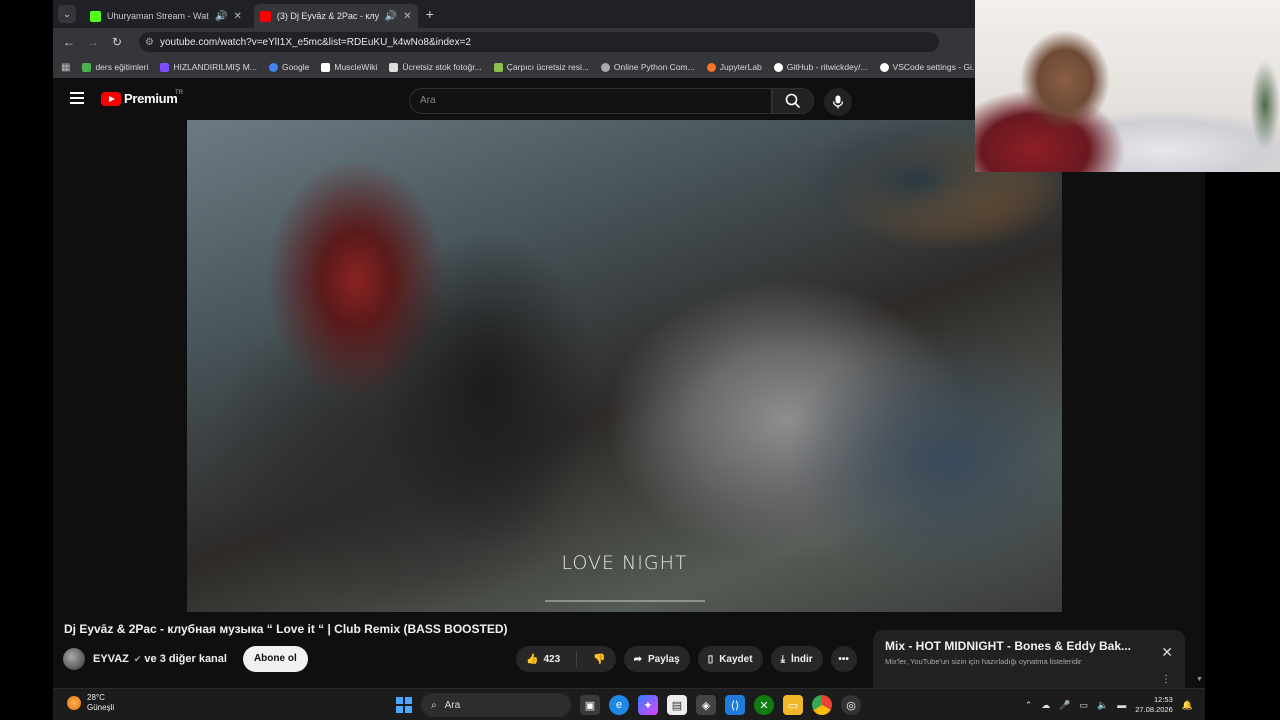 The width and height of the screenshot is (1280, 720). Describe the element at coordinates (137, 658) in the screenshot. I see `verified-icon: ✔` at that location.